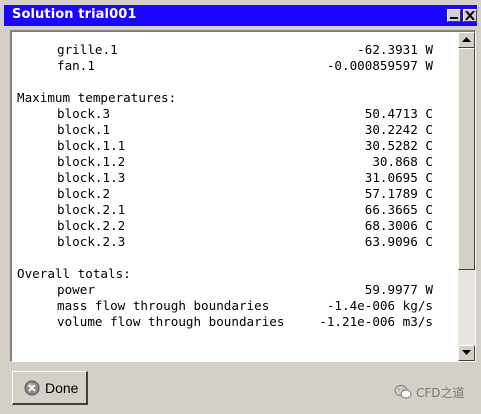 The image size is (481, 414). What do you see at coordinates (91, 241) in the screenshot?
I see `result-label: block.2.3` at bounding box center [91, 241].